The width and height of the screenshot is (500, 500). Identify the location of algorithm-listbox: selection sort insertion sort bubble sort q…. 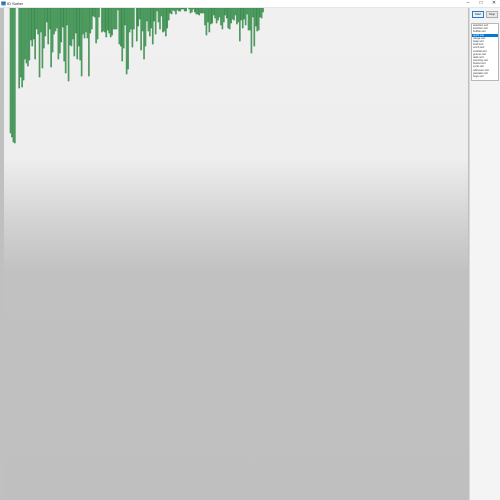
(485, 52).